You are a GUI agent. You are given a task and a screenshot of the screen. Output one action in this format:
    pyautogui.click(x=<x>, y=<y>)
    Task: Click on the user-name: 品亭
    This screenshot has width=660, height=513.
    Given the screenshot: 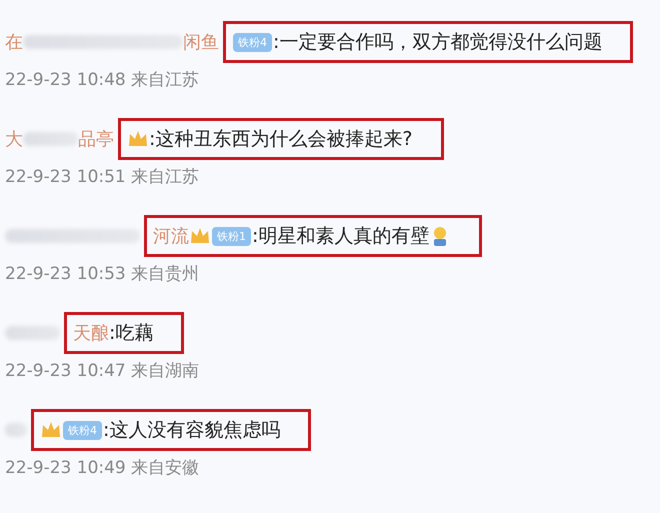 What is the action you would take?
    pyautogui.click(x=96, y=139)
    